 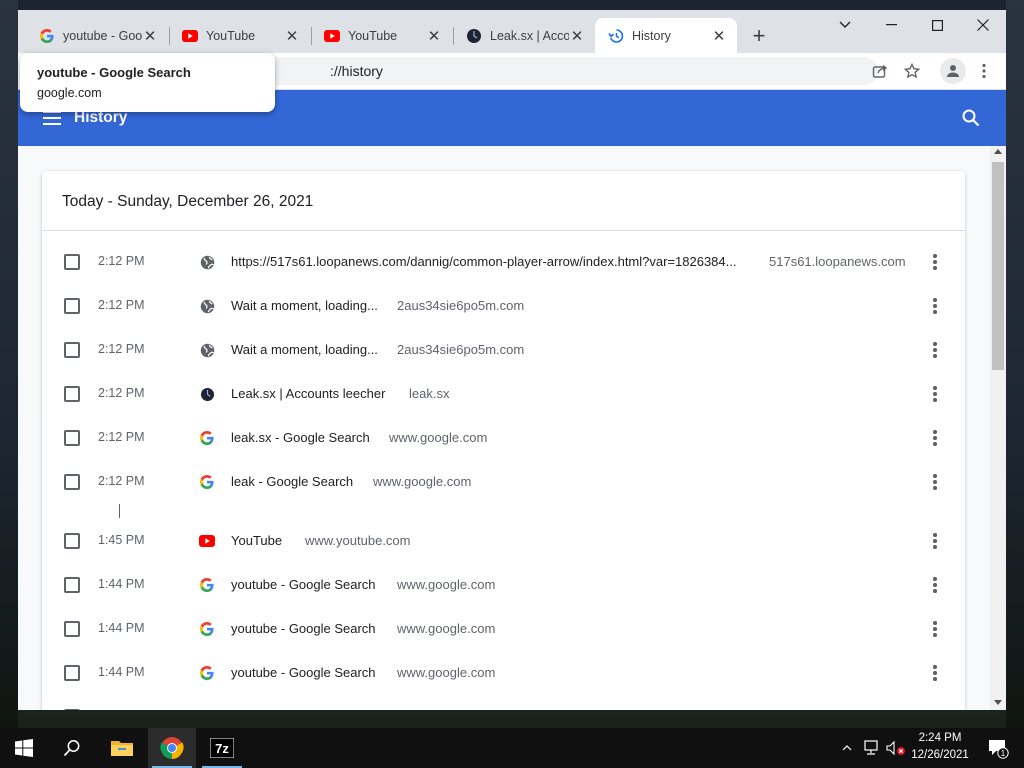 I want to click on new-tab-button: +, so click(x=759, y=35).